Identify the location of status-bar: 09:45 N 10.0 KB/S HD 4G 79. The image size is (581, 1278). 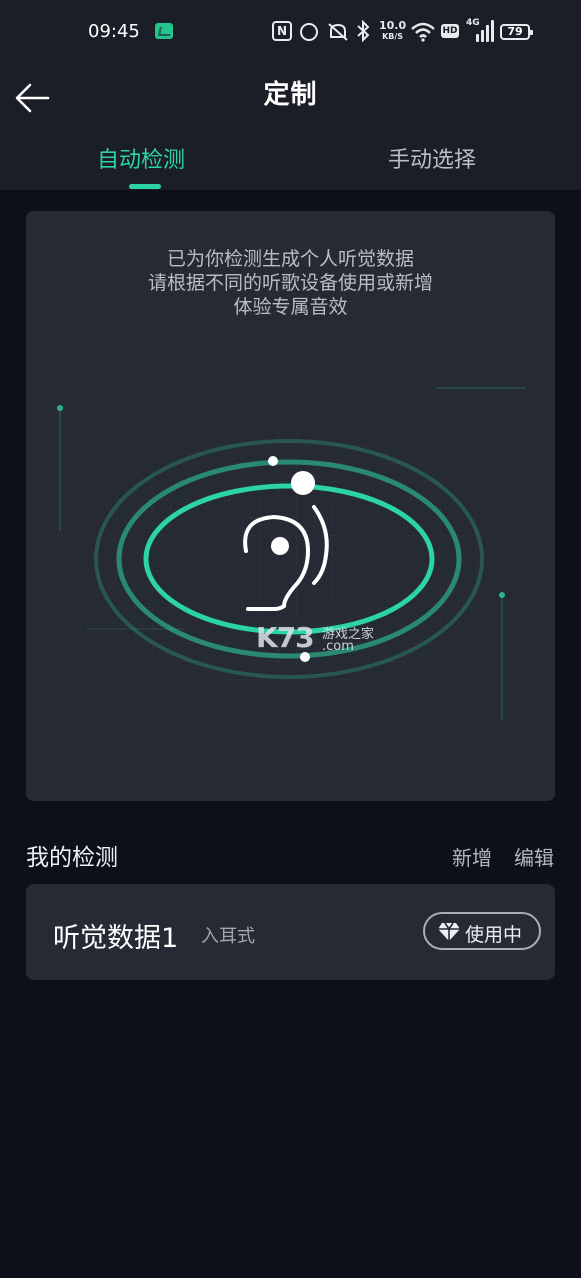
(290, 32).